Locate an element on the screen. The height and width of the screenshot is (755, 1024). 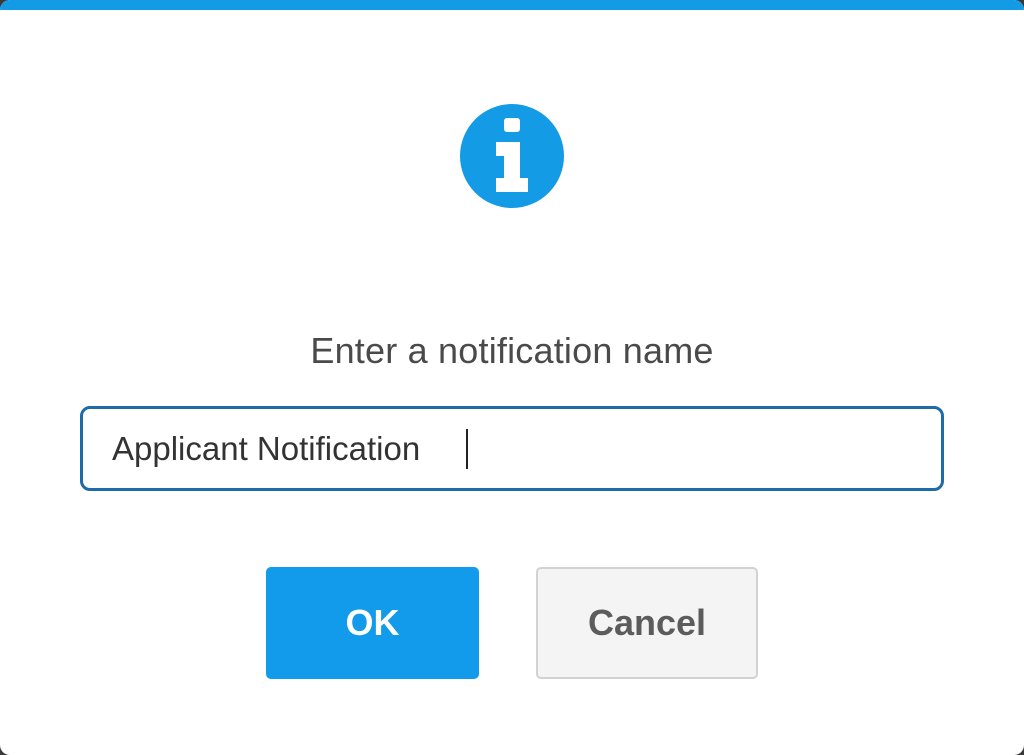
text-caret is located at coordinates (467, 449).